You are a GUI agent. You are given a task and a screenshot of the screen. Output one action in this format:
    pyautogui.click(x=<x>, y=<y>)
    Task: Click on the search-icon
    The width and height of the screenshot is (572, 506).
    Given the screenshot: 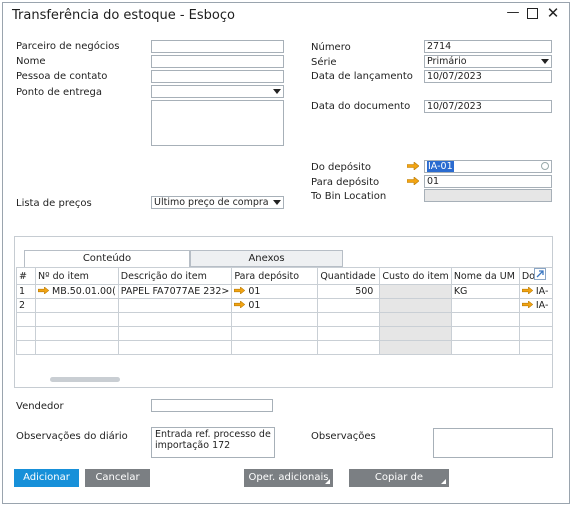 What is the action you would take?
    pyautogui.click(x=545, y=166)
    